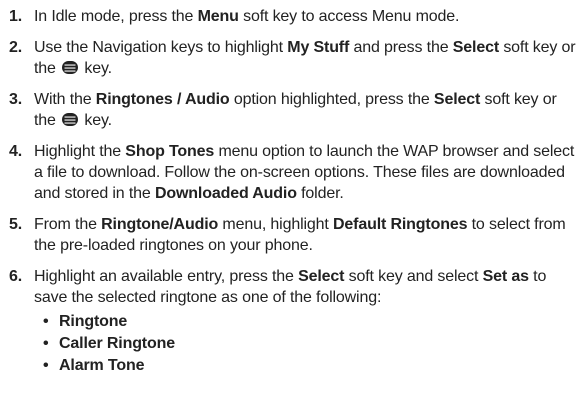  Describe the element at coordinates (16, 47) in the screenshot. I see `step-number: 2.` at that location.